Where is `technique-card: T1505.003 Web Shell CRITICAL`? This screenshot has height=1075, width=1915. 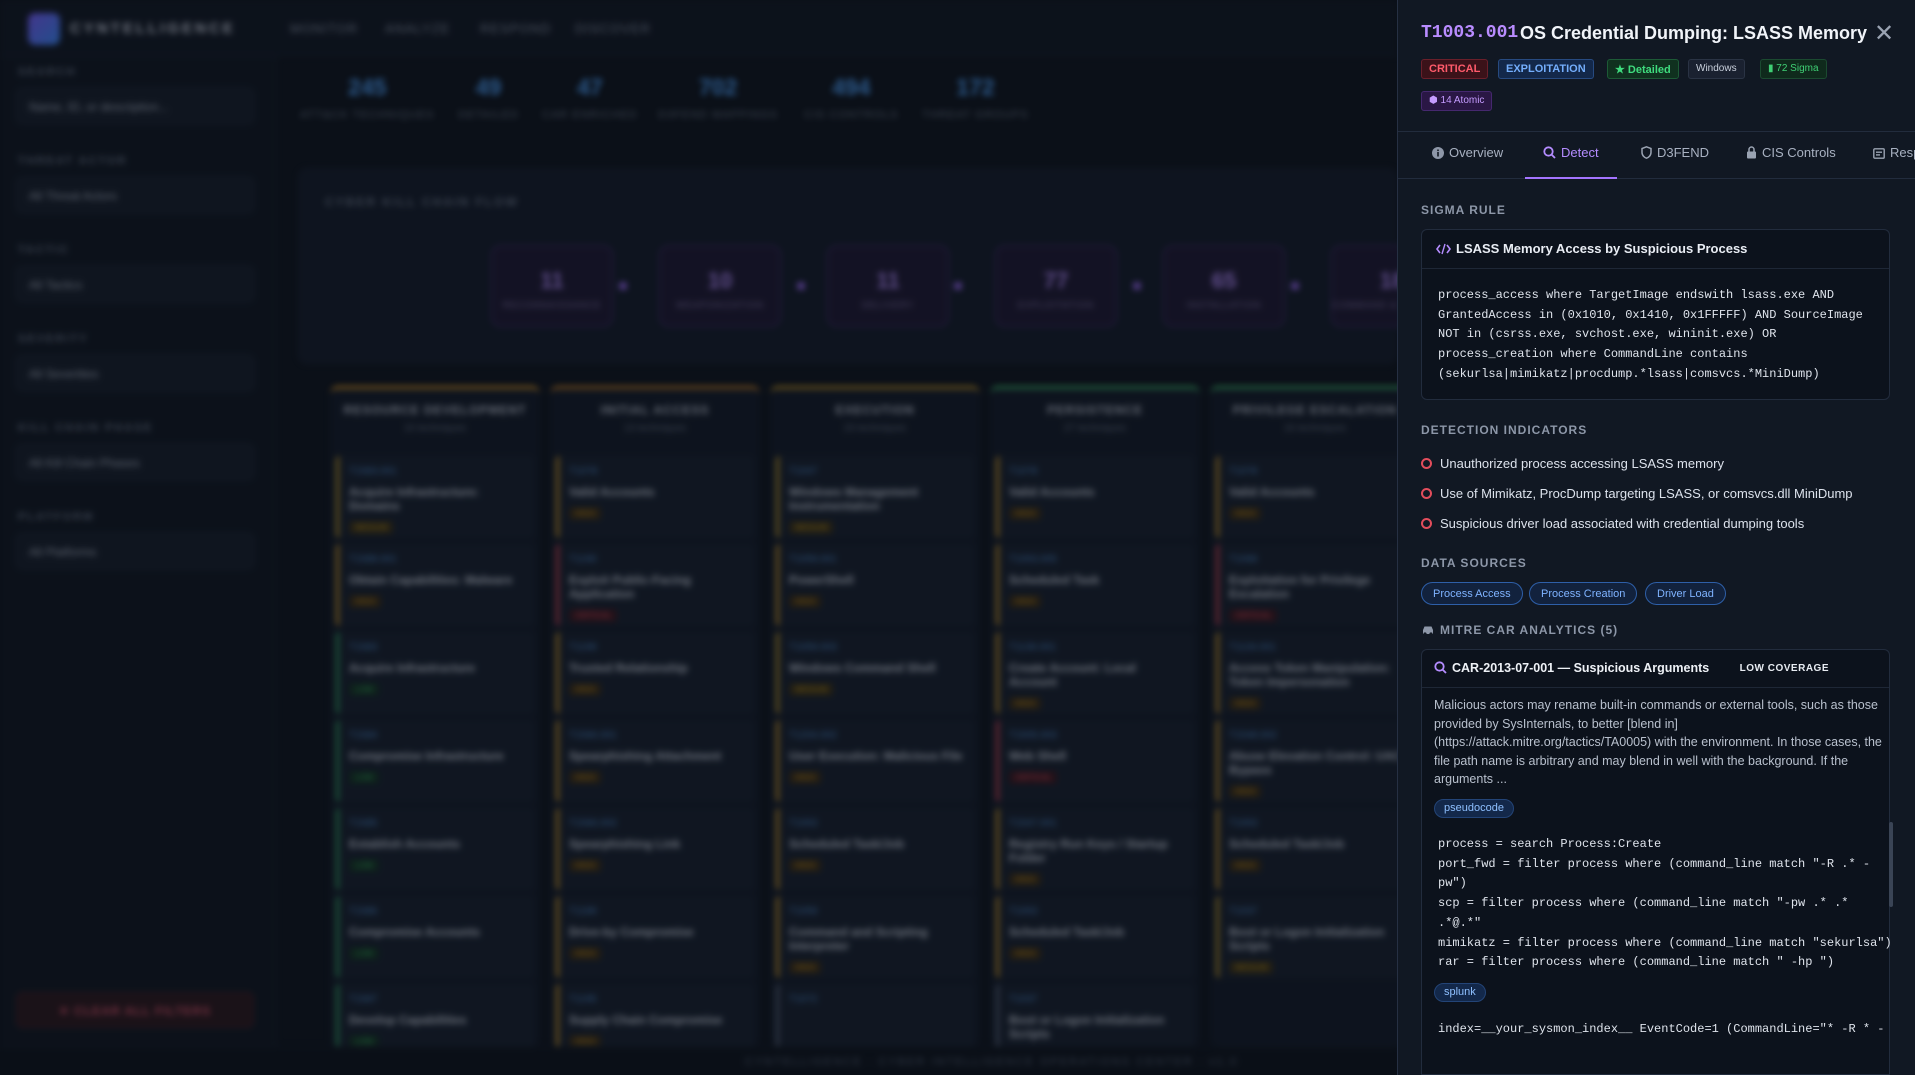 technique-card: T1505.003 Web Shell CRITICAL is located at coordinates (1095, 761).